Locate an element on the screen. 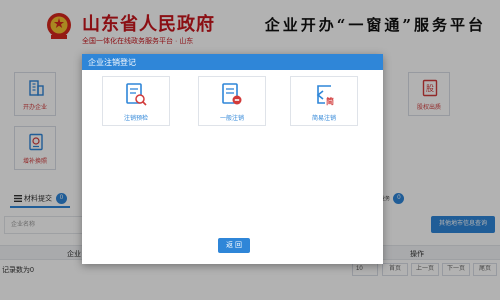 The image size is (500, 300). modal-title: 企业注销登记 is located at coordinates (112, 62).